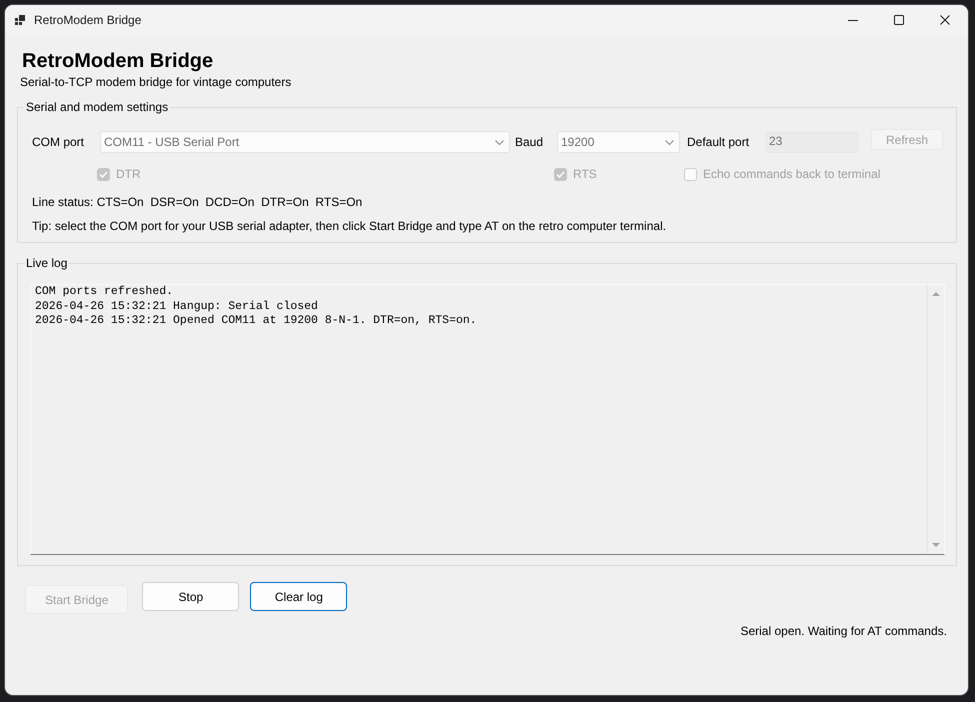  I want to click on field-label: Baud, so click(529, 142).